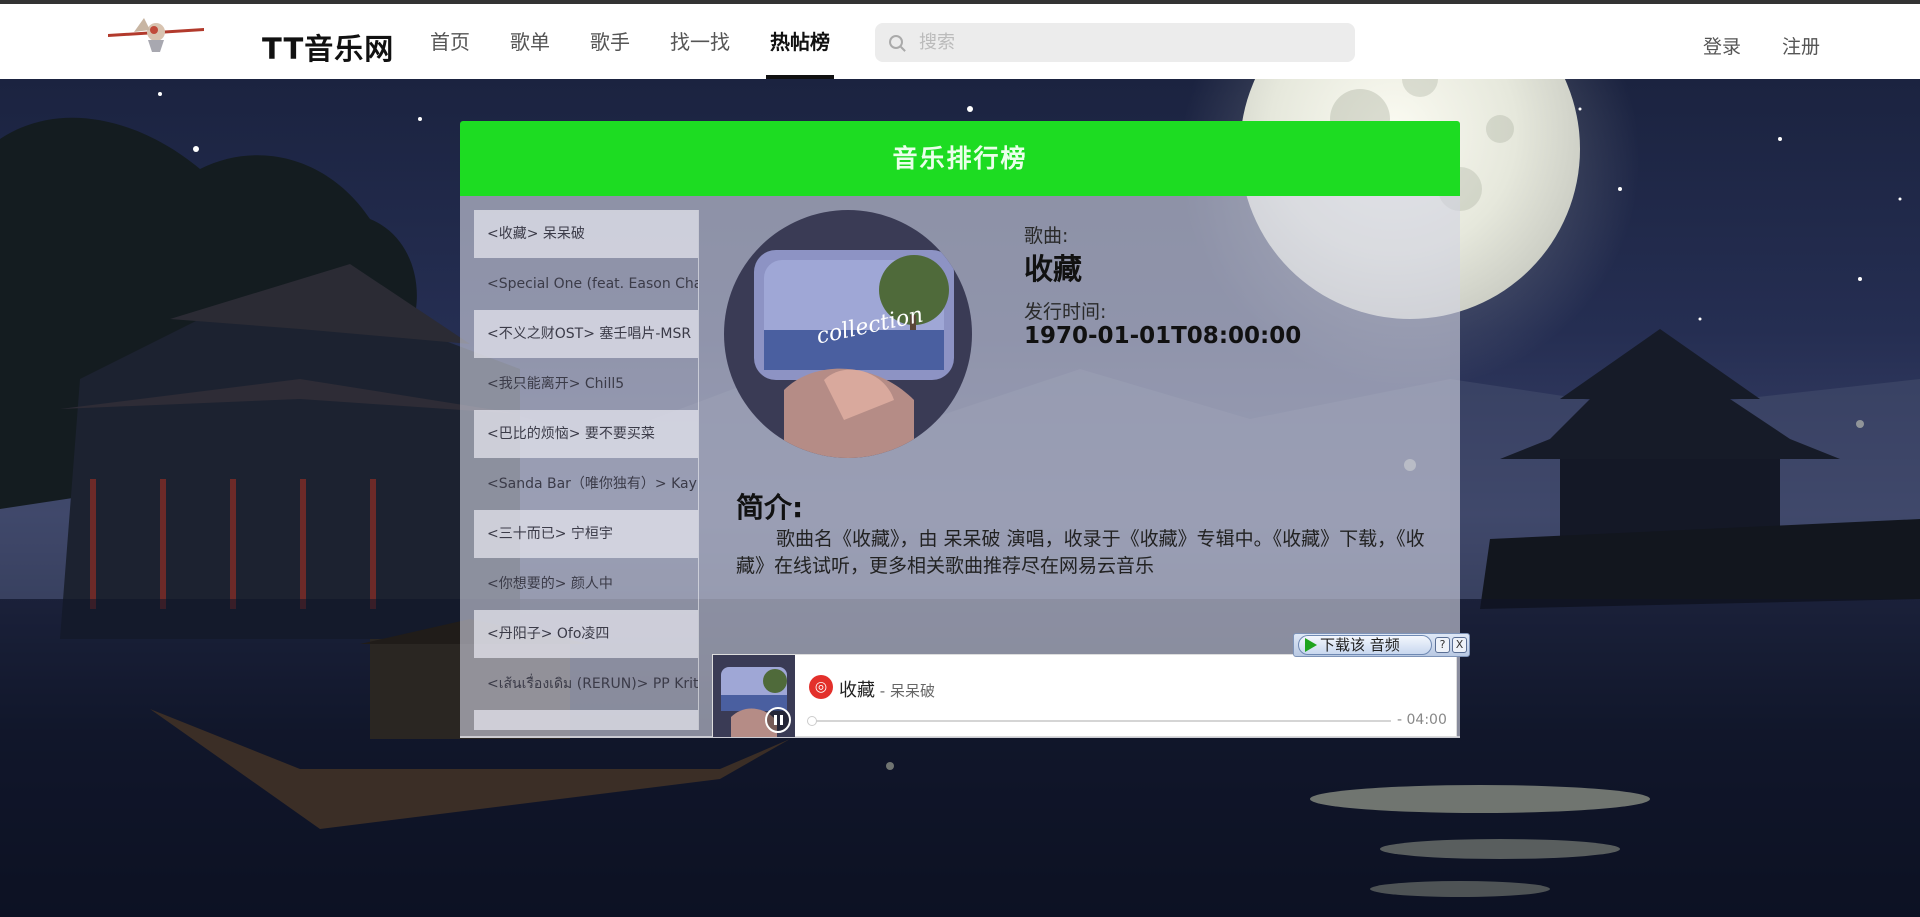  Describe the element at coordinates (156, 34) in the screenshot. I see `site-logo` at that location.